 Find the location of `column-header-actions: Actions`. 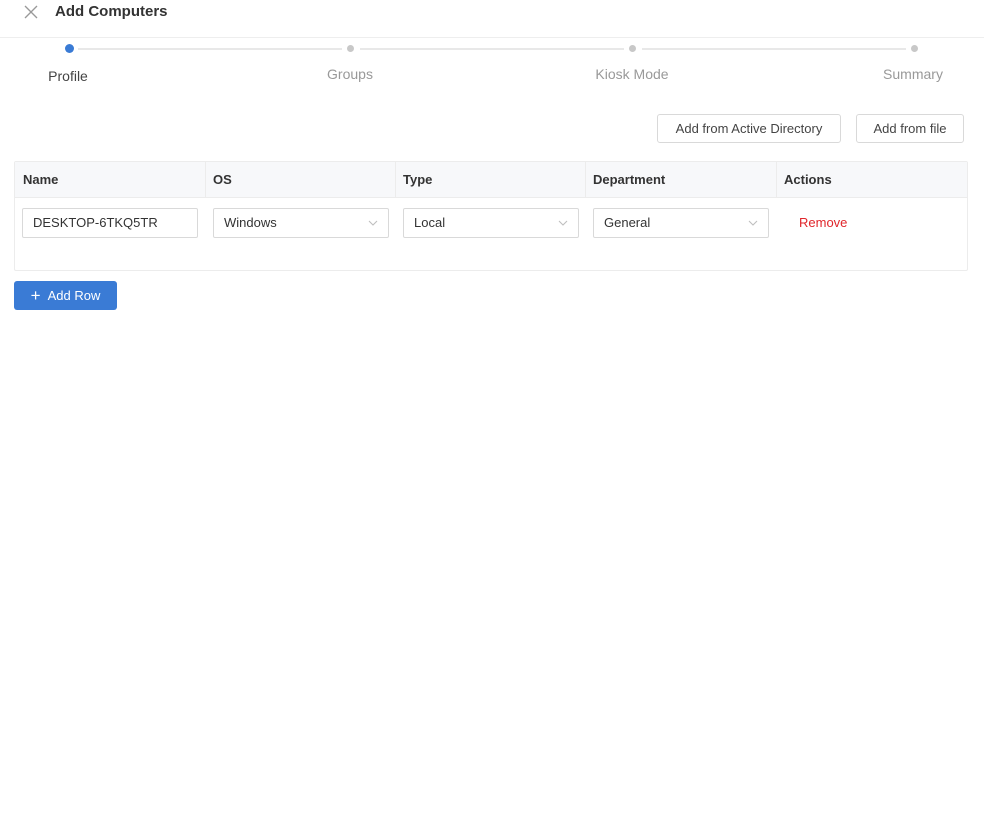

column-header-actions: Actions is located at coordinates (808, 179).